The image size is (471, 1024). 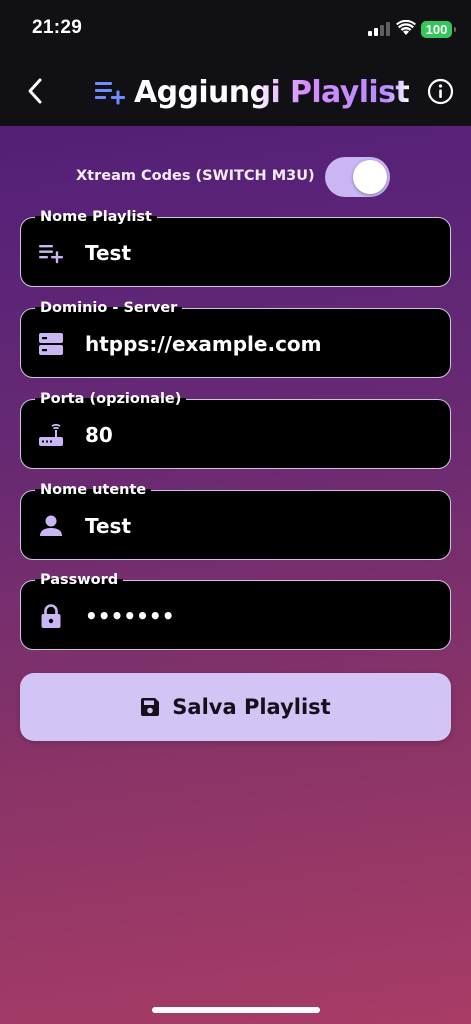 What do you see at coordinates (370, 177) in the screenshot?
I see `toggle-knob` at bounding box center [370, 177].